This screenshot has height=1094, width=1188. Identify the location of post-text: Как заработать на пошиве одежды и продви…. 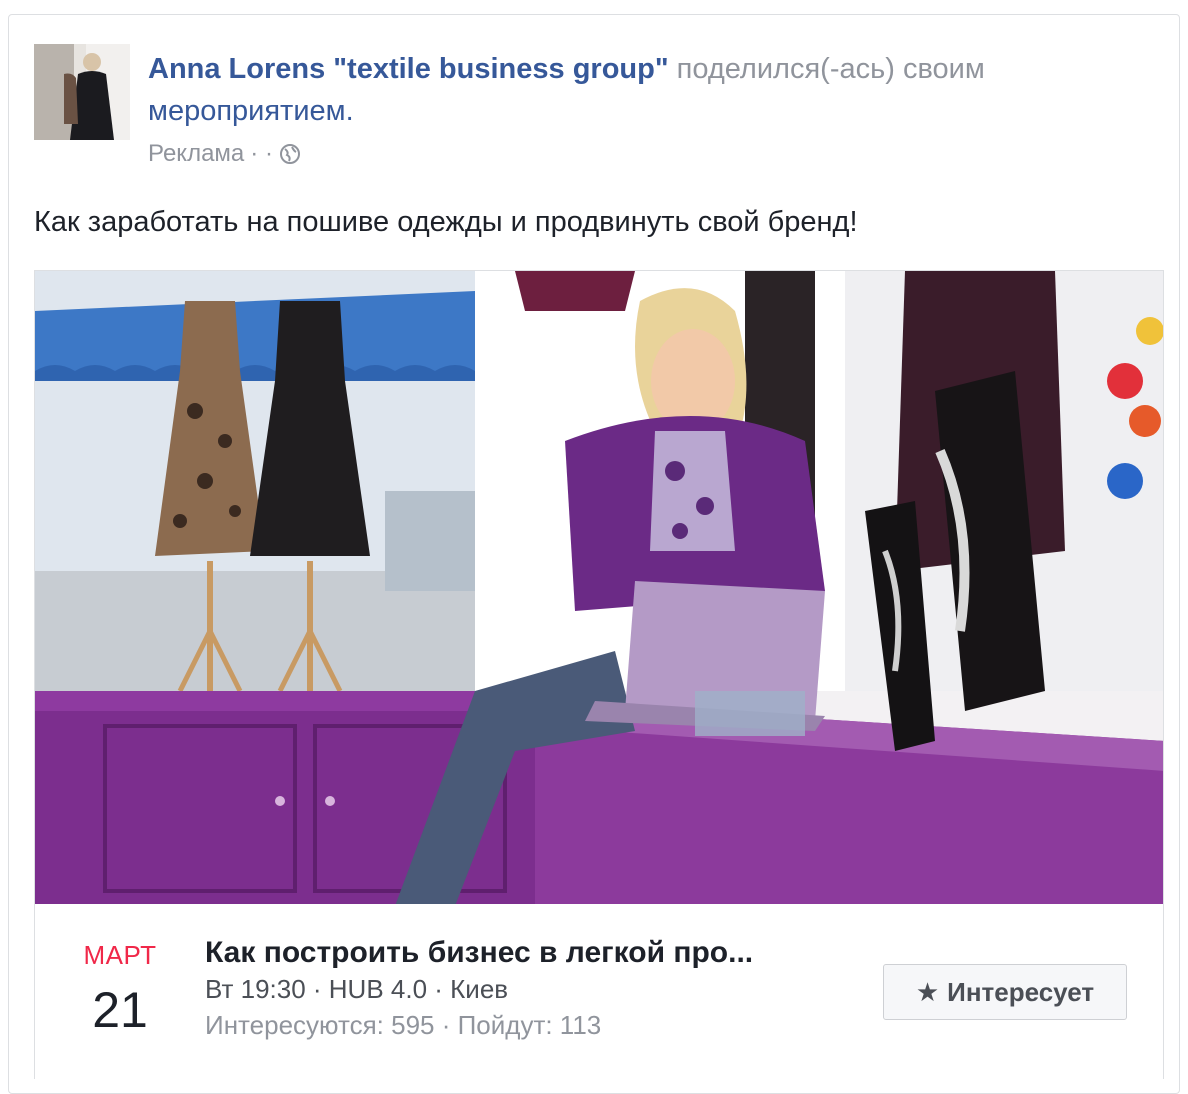
(446, 222).